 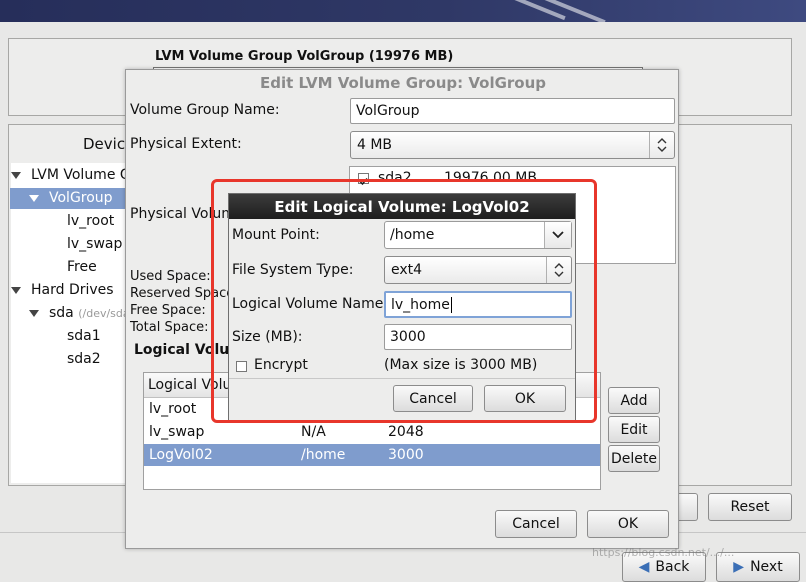 What do you see at coordinates (451, 304) in the screenshot?
I see `text-cursor` at bounding box center [451, 304].